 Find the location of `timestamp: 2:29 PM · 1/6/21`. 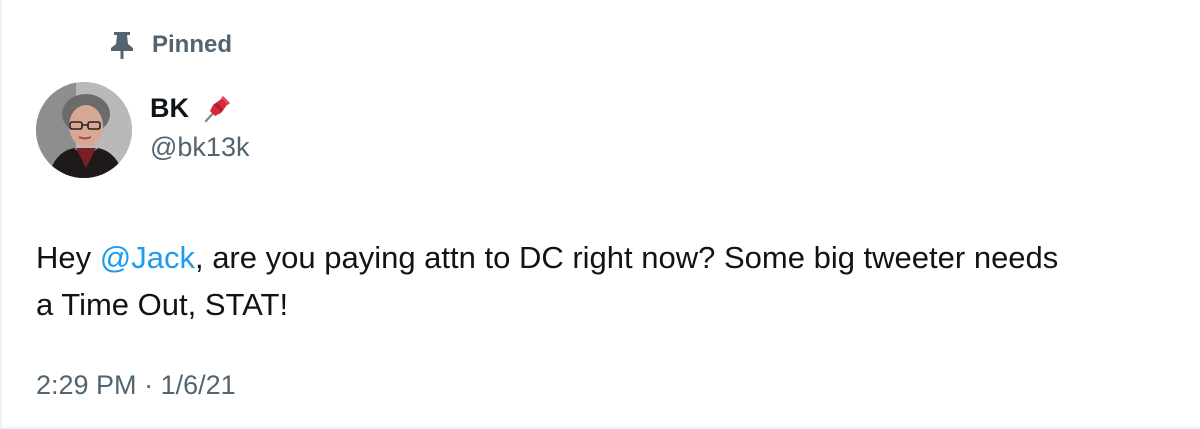

timestamp: 2:29 PM · 1/6/21 is located at coordinates (136, 385).